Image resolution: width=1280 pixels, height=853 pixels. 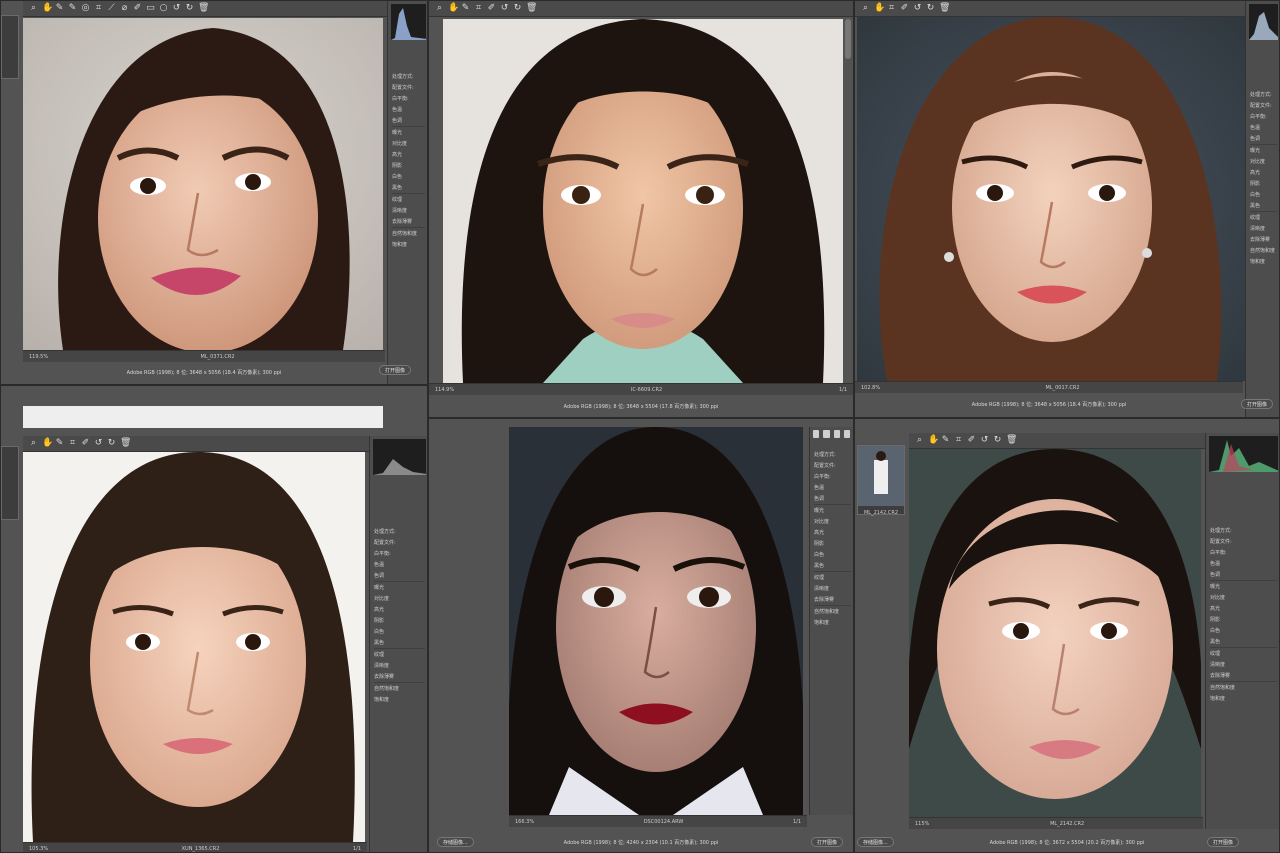 What do you see at coordinates (72, 8) in the screenshot?
I see `color-sampler-icon: ✎` at bounding box center [72, 8].